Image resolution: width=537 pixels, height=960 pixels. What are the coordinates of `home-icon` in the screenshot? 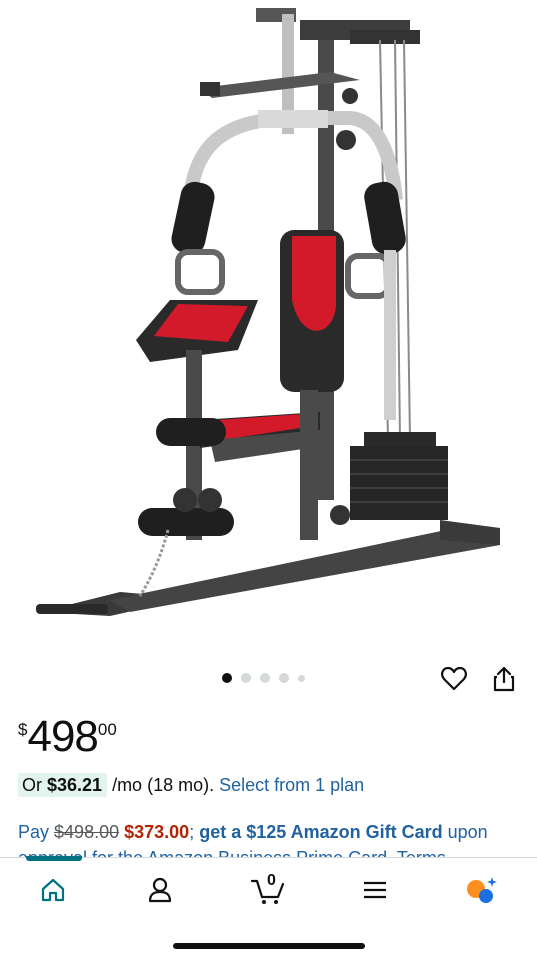 It's located at (53, 890).